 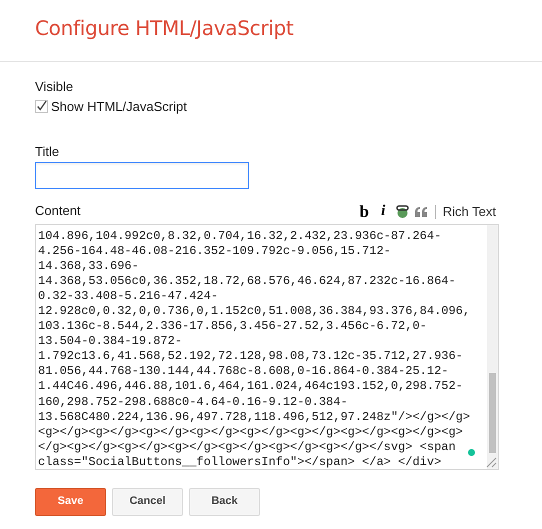 What do you see at coordinates (110, 342) in the screenshot?
I see `code-line: 13.504-0.384-19.872-` at bounding box center [110, 342].